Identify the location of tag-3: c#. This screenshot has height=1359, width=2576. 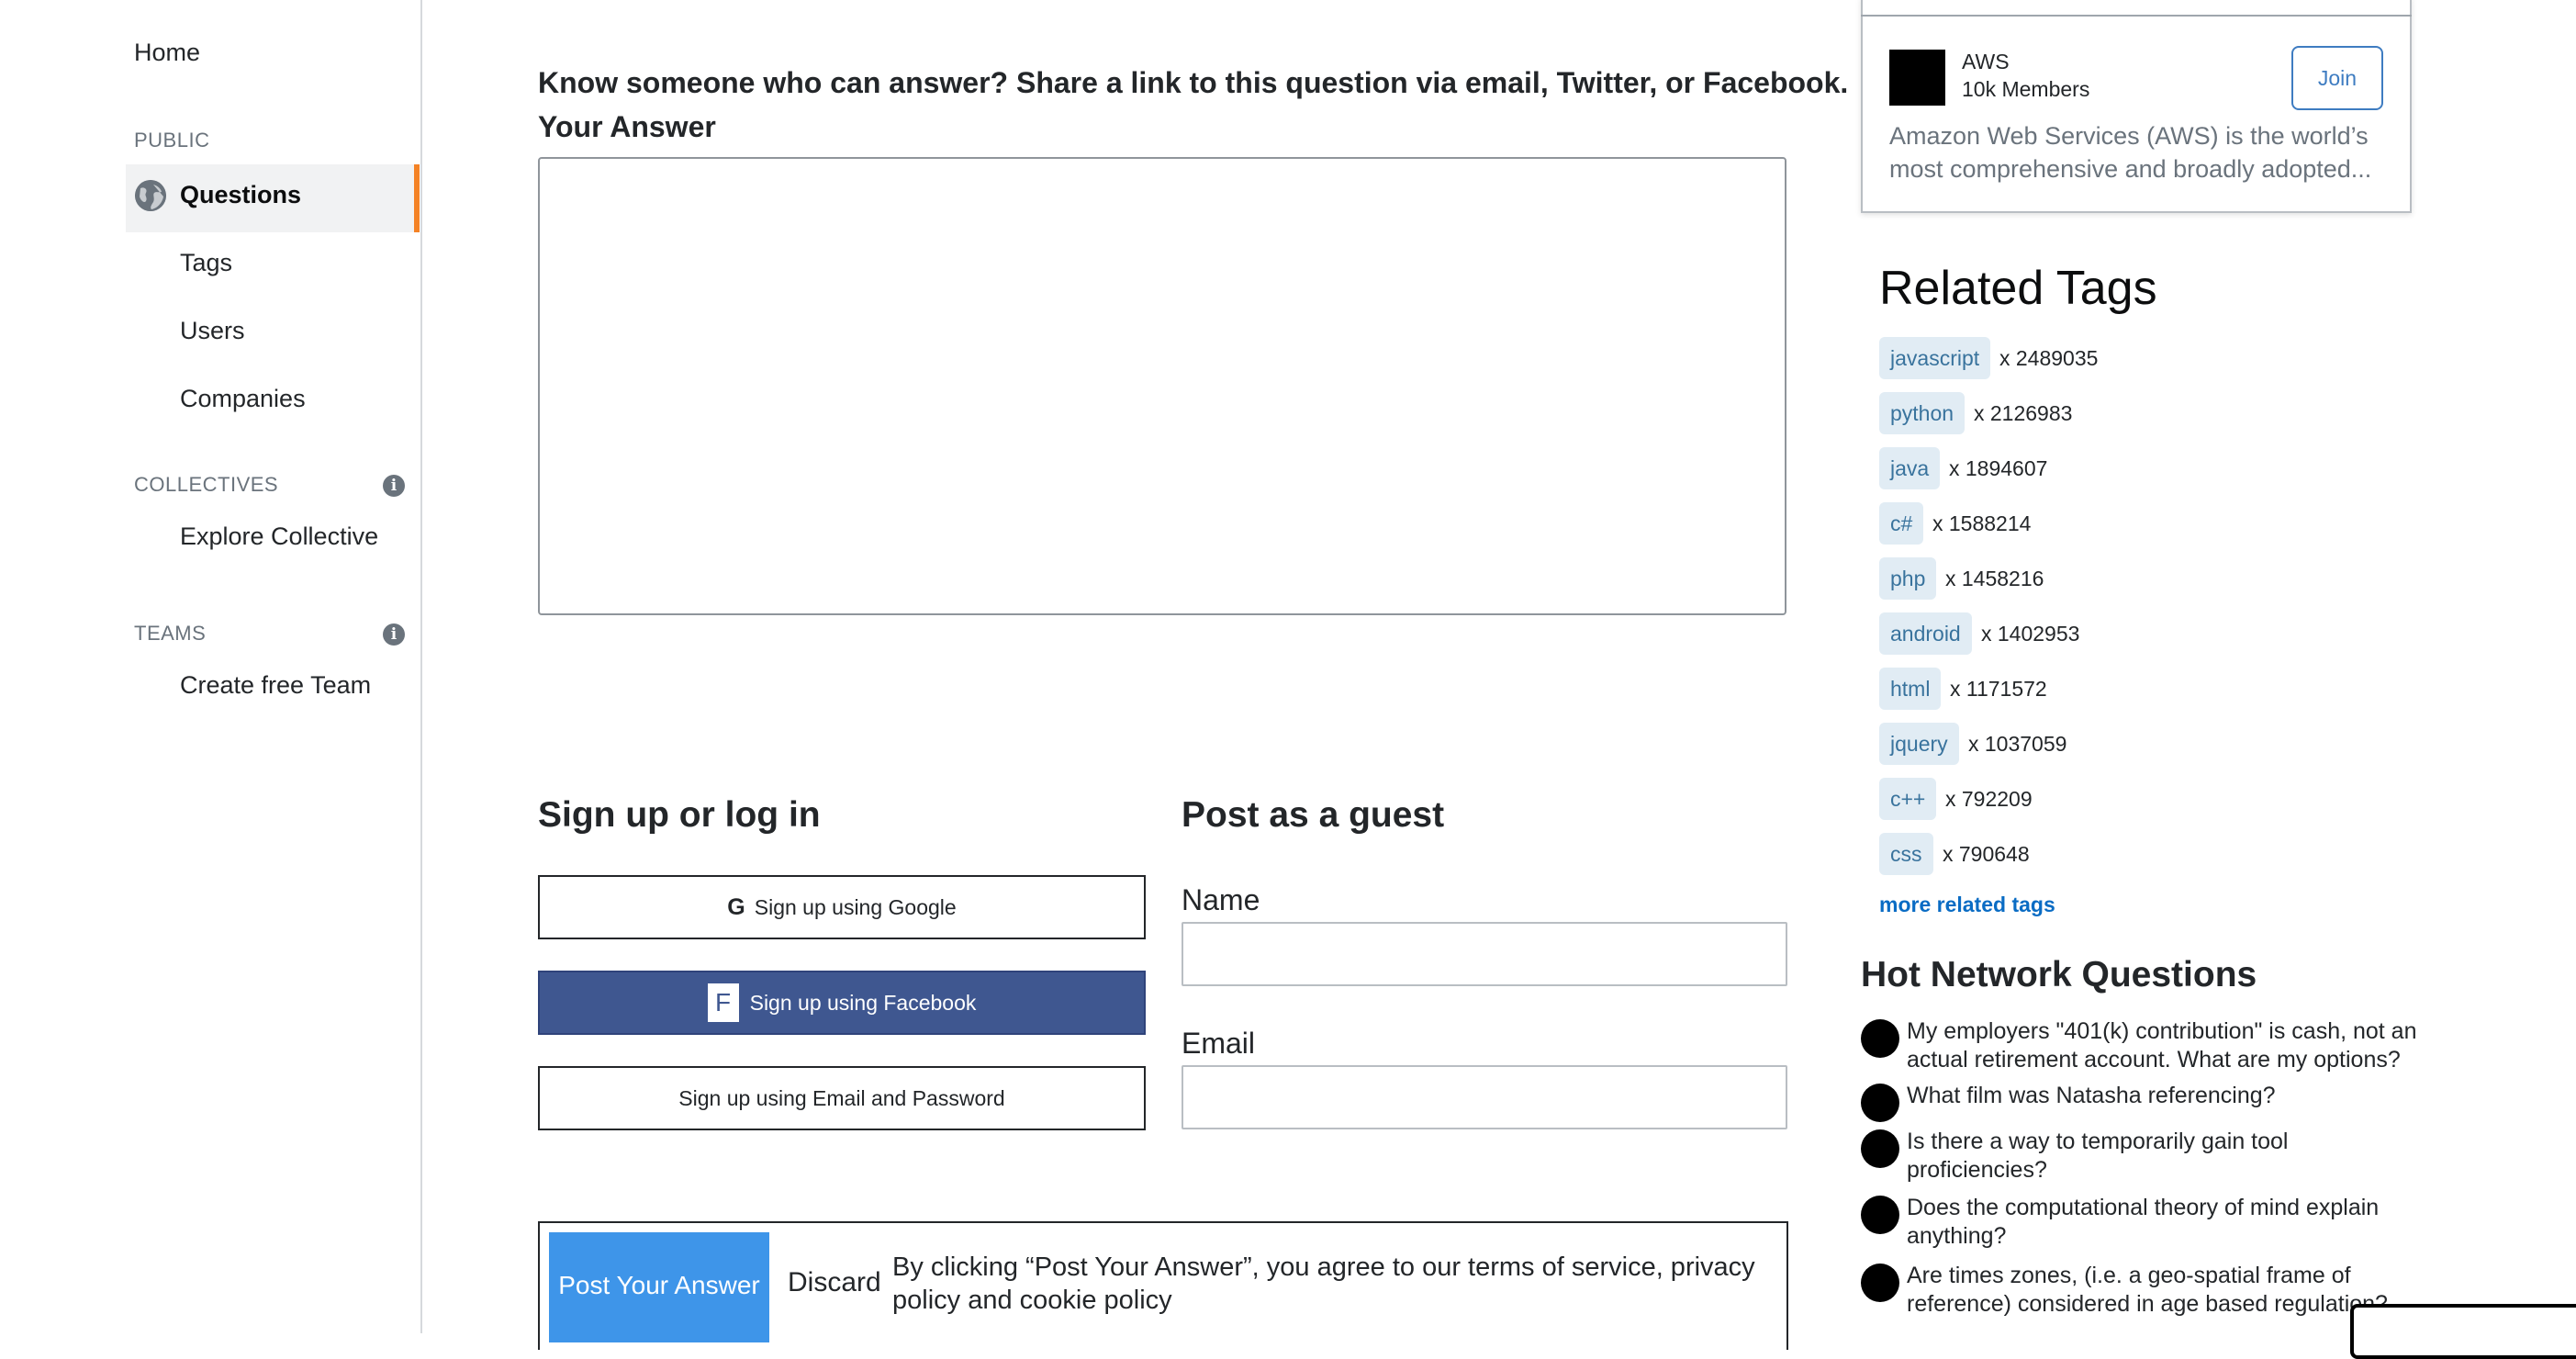
(1901, 523).